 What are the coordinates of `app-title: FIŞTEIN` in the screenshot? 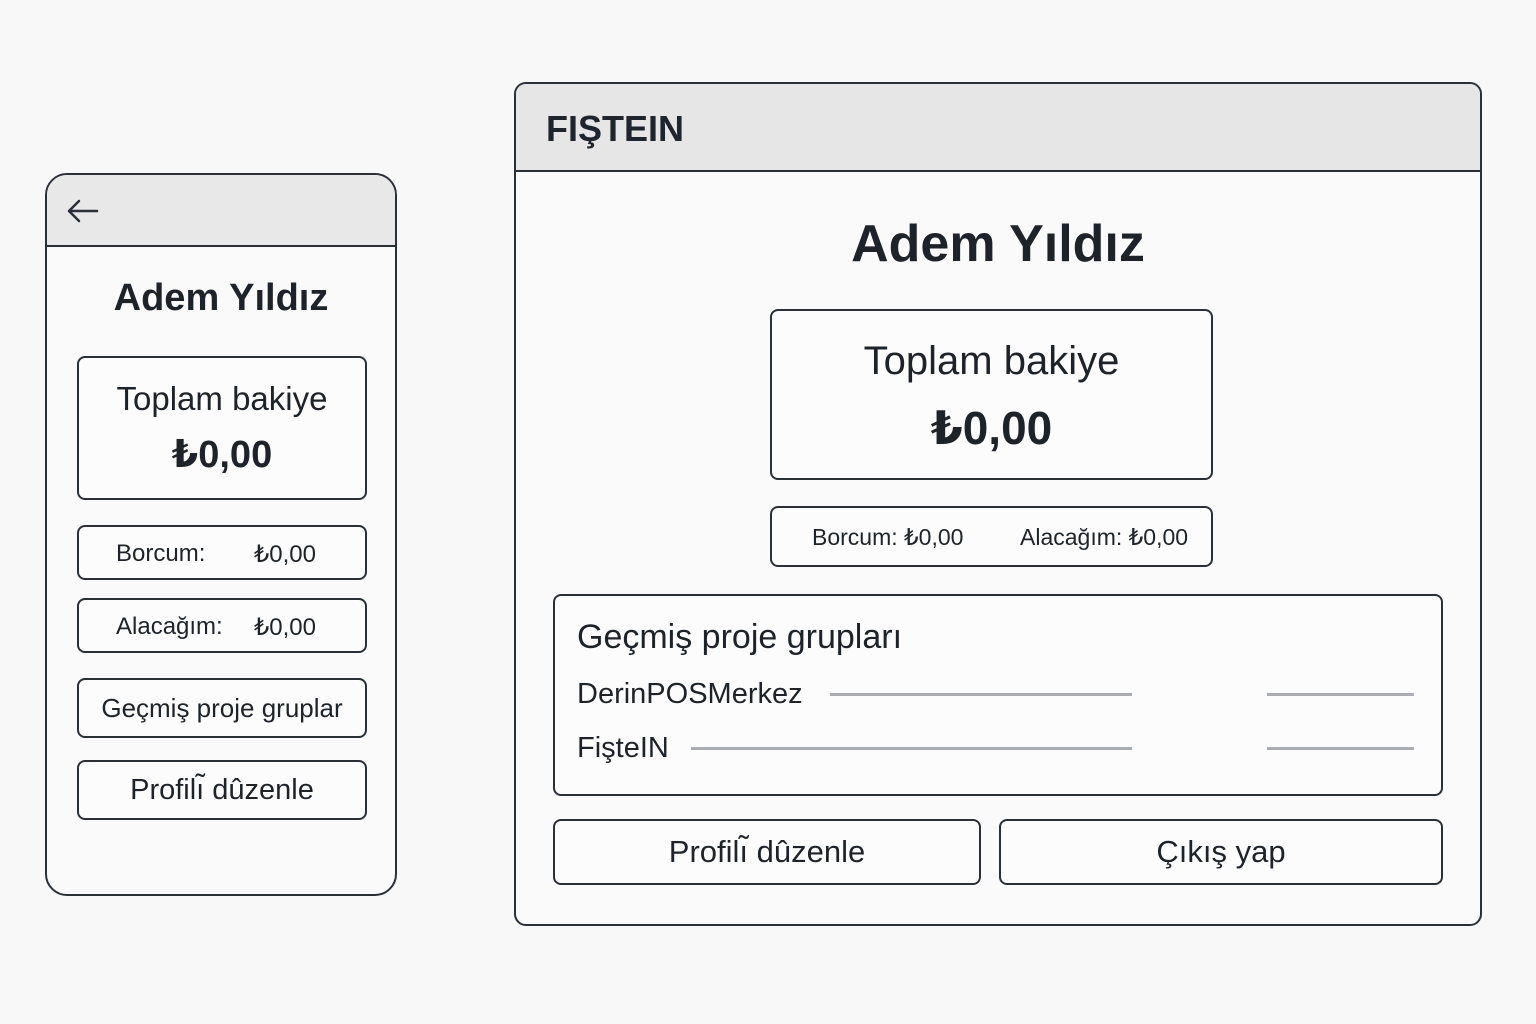 It's located at (615, 128).